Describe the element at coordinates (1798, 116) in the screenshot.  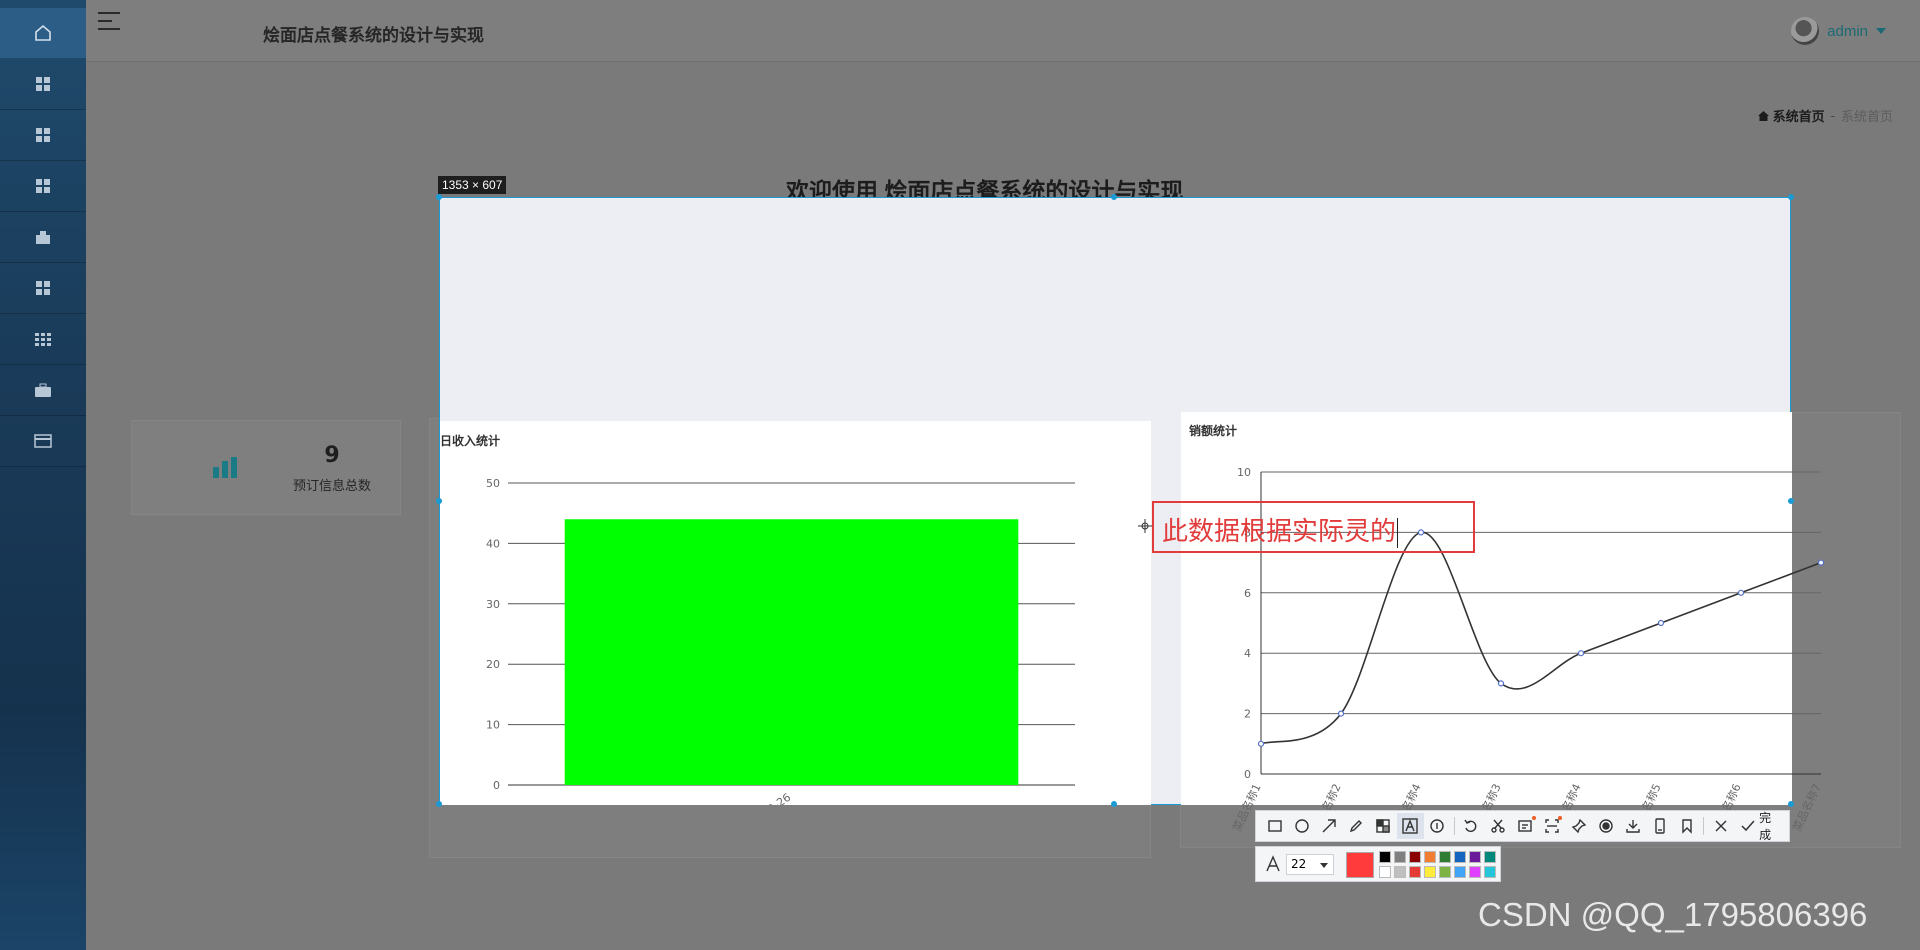
I see `breadcrumb-home-label: 系统首页` at that location.